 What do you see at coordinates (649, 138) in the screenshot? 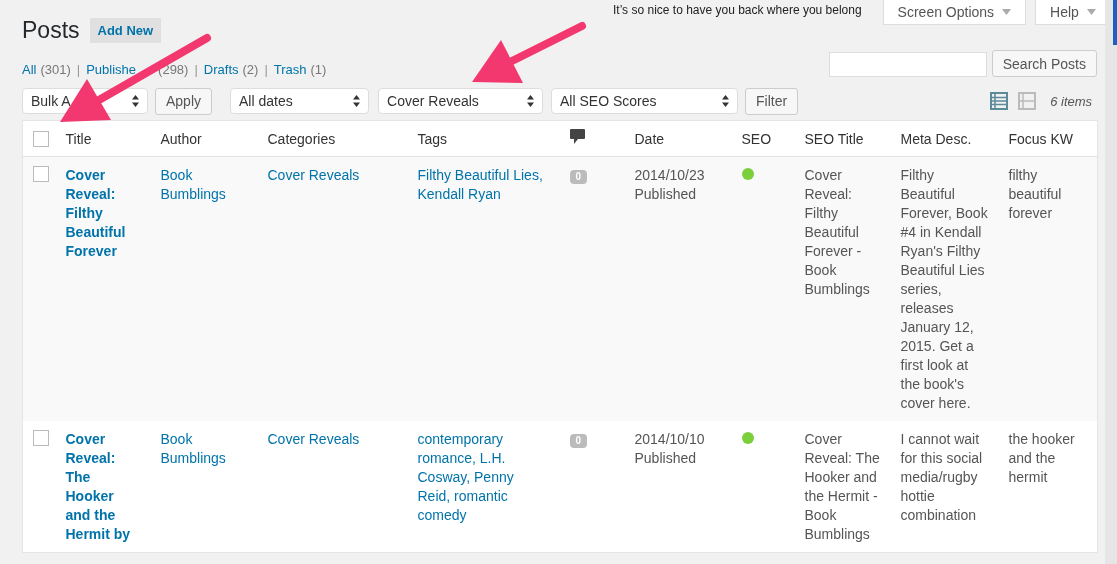
I see `column-header: Date` at bounding box center [649, 138].